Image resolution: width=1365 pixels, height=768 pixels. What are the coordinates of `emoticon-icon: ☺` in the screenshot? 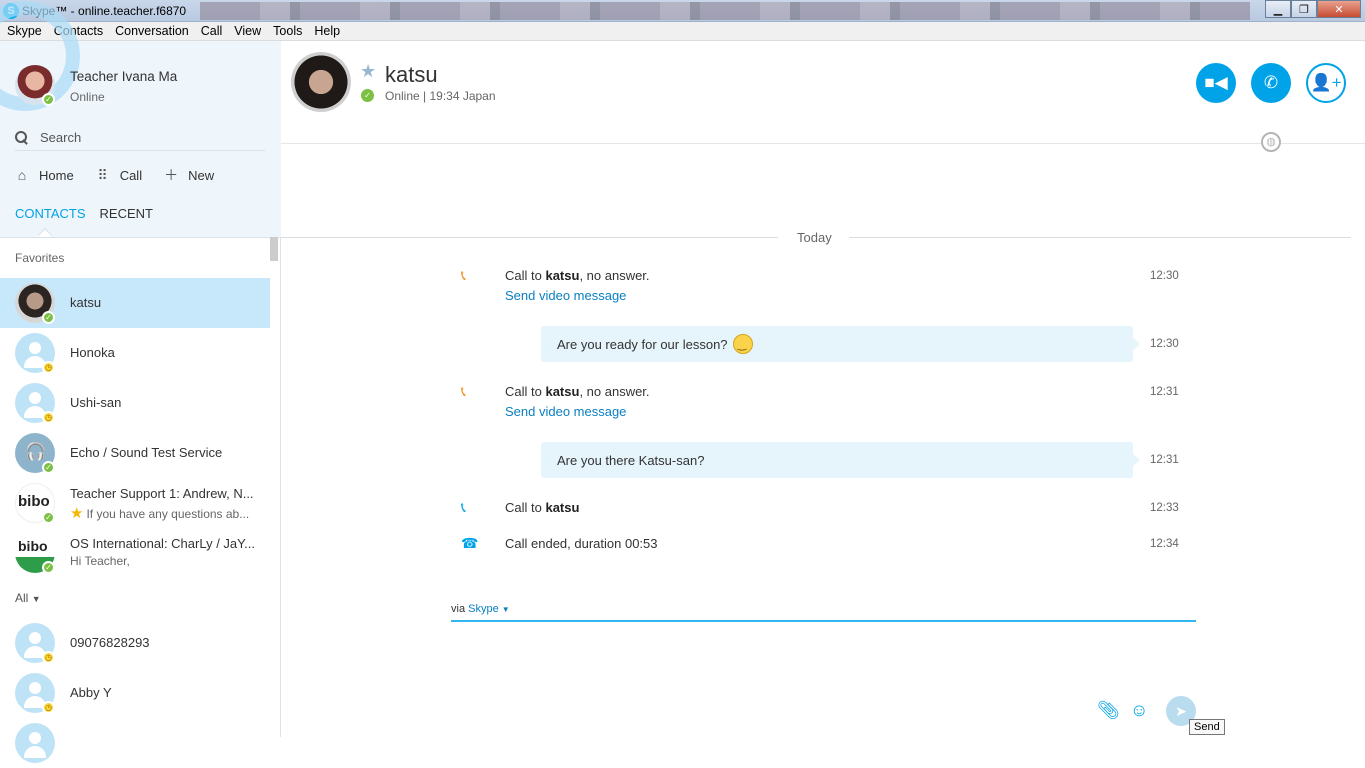 It's located at (1139, 710).